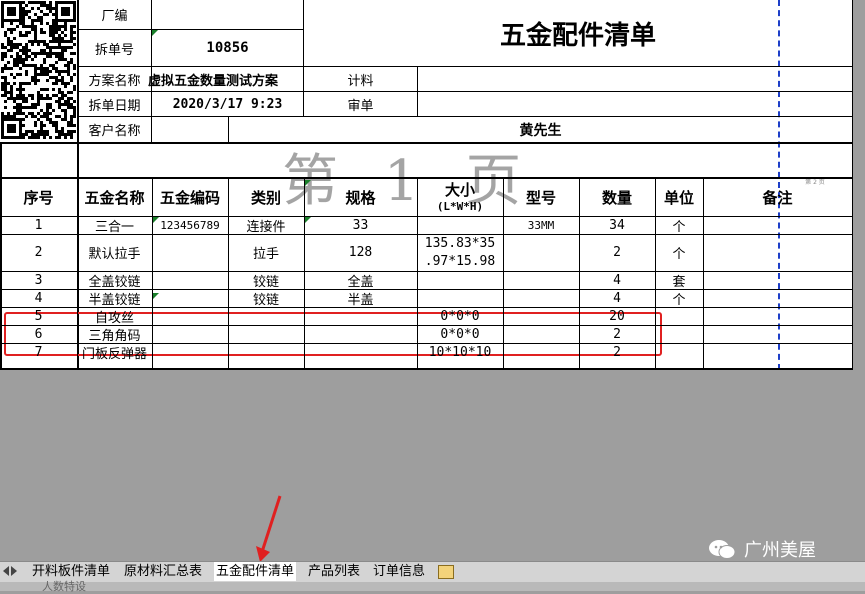 The height and width of the screenshot is (594, 865). What do you see at coordinates (14, 571) in the screenshot?
I see `next-sheet-icon` at bounding box center [14, 571].